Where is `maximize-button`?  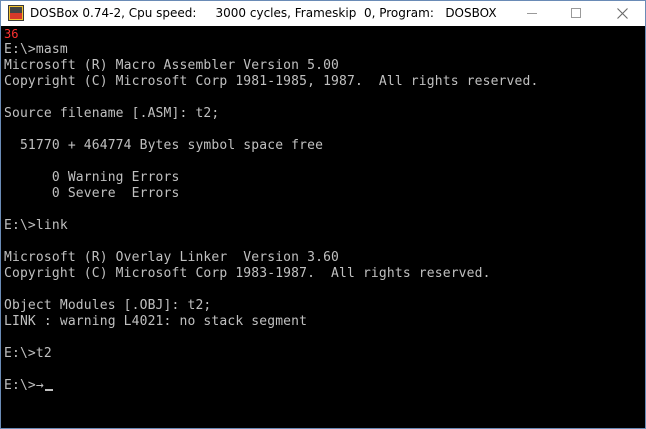
maximize-button is located at coordinates (576, 13).